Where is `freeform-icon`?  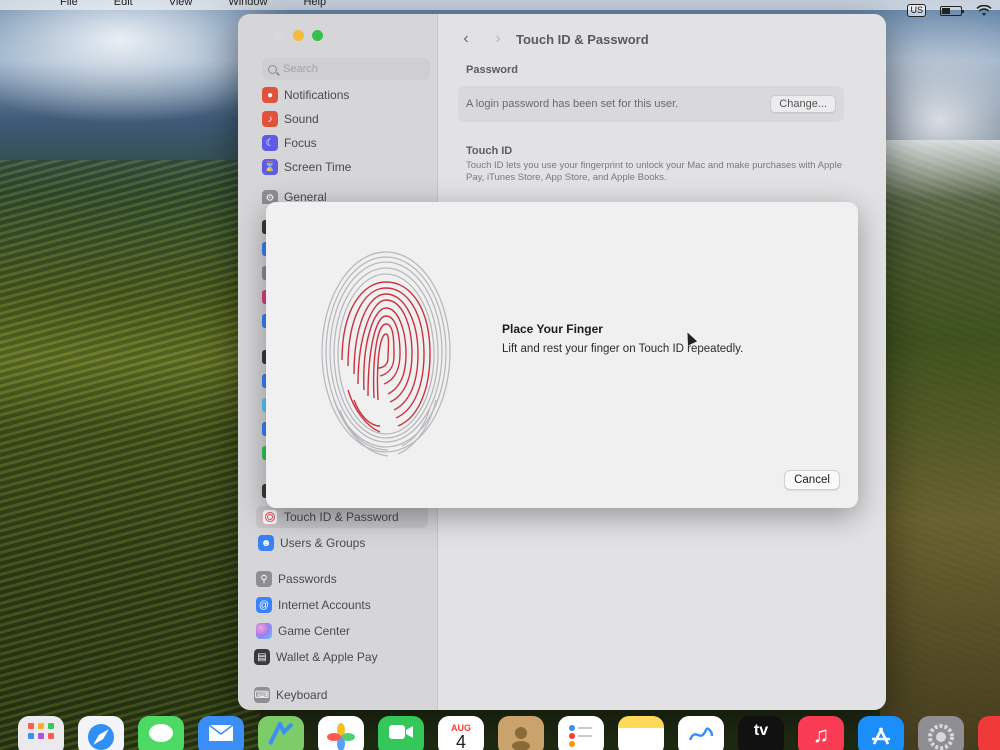
freeform-icon is located at coordinates (701, 733).